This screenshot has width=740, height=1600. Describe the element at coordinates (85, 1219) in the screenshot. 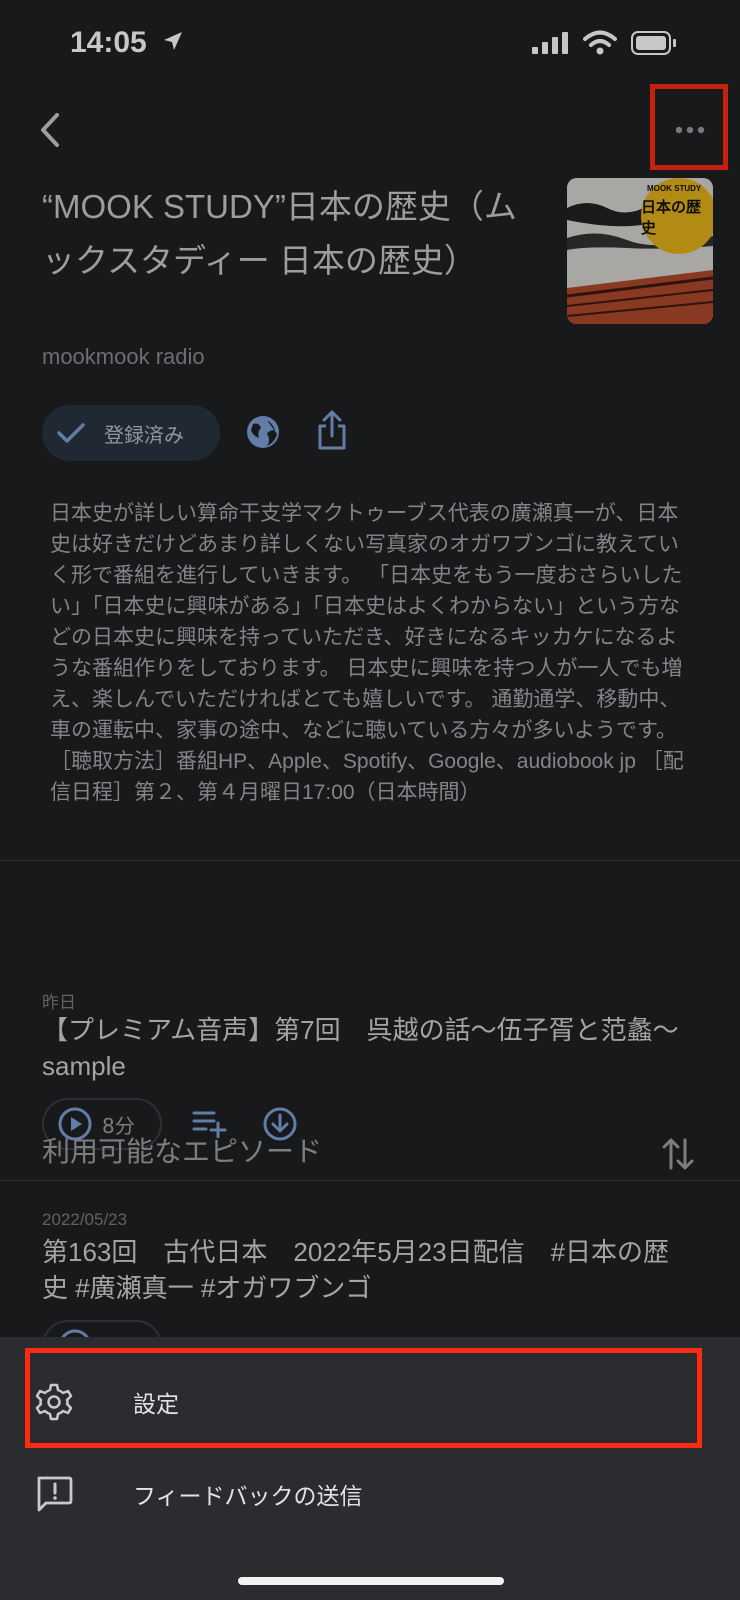

I see `episode-date: 2022/05/23` at that location.